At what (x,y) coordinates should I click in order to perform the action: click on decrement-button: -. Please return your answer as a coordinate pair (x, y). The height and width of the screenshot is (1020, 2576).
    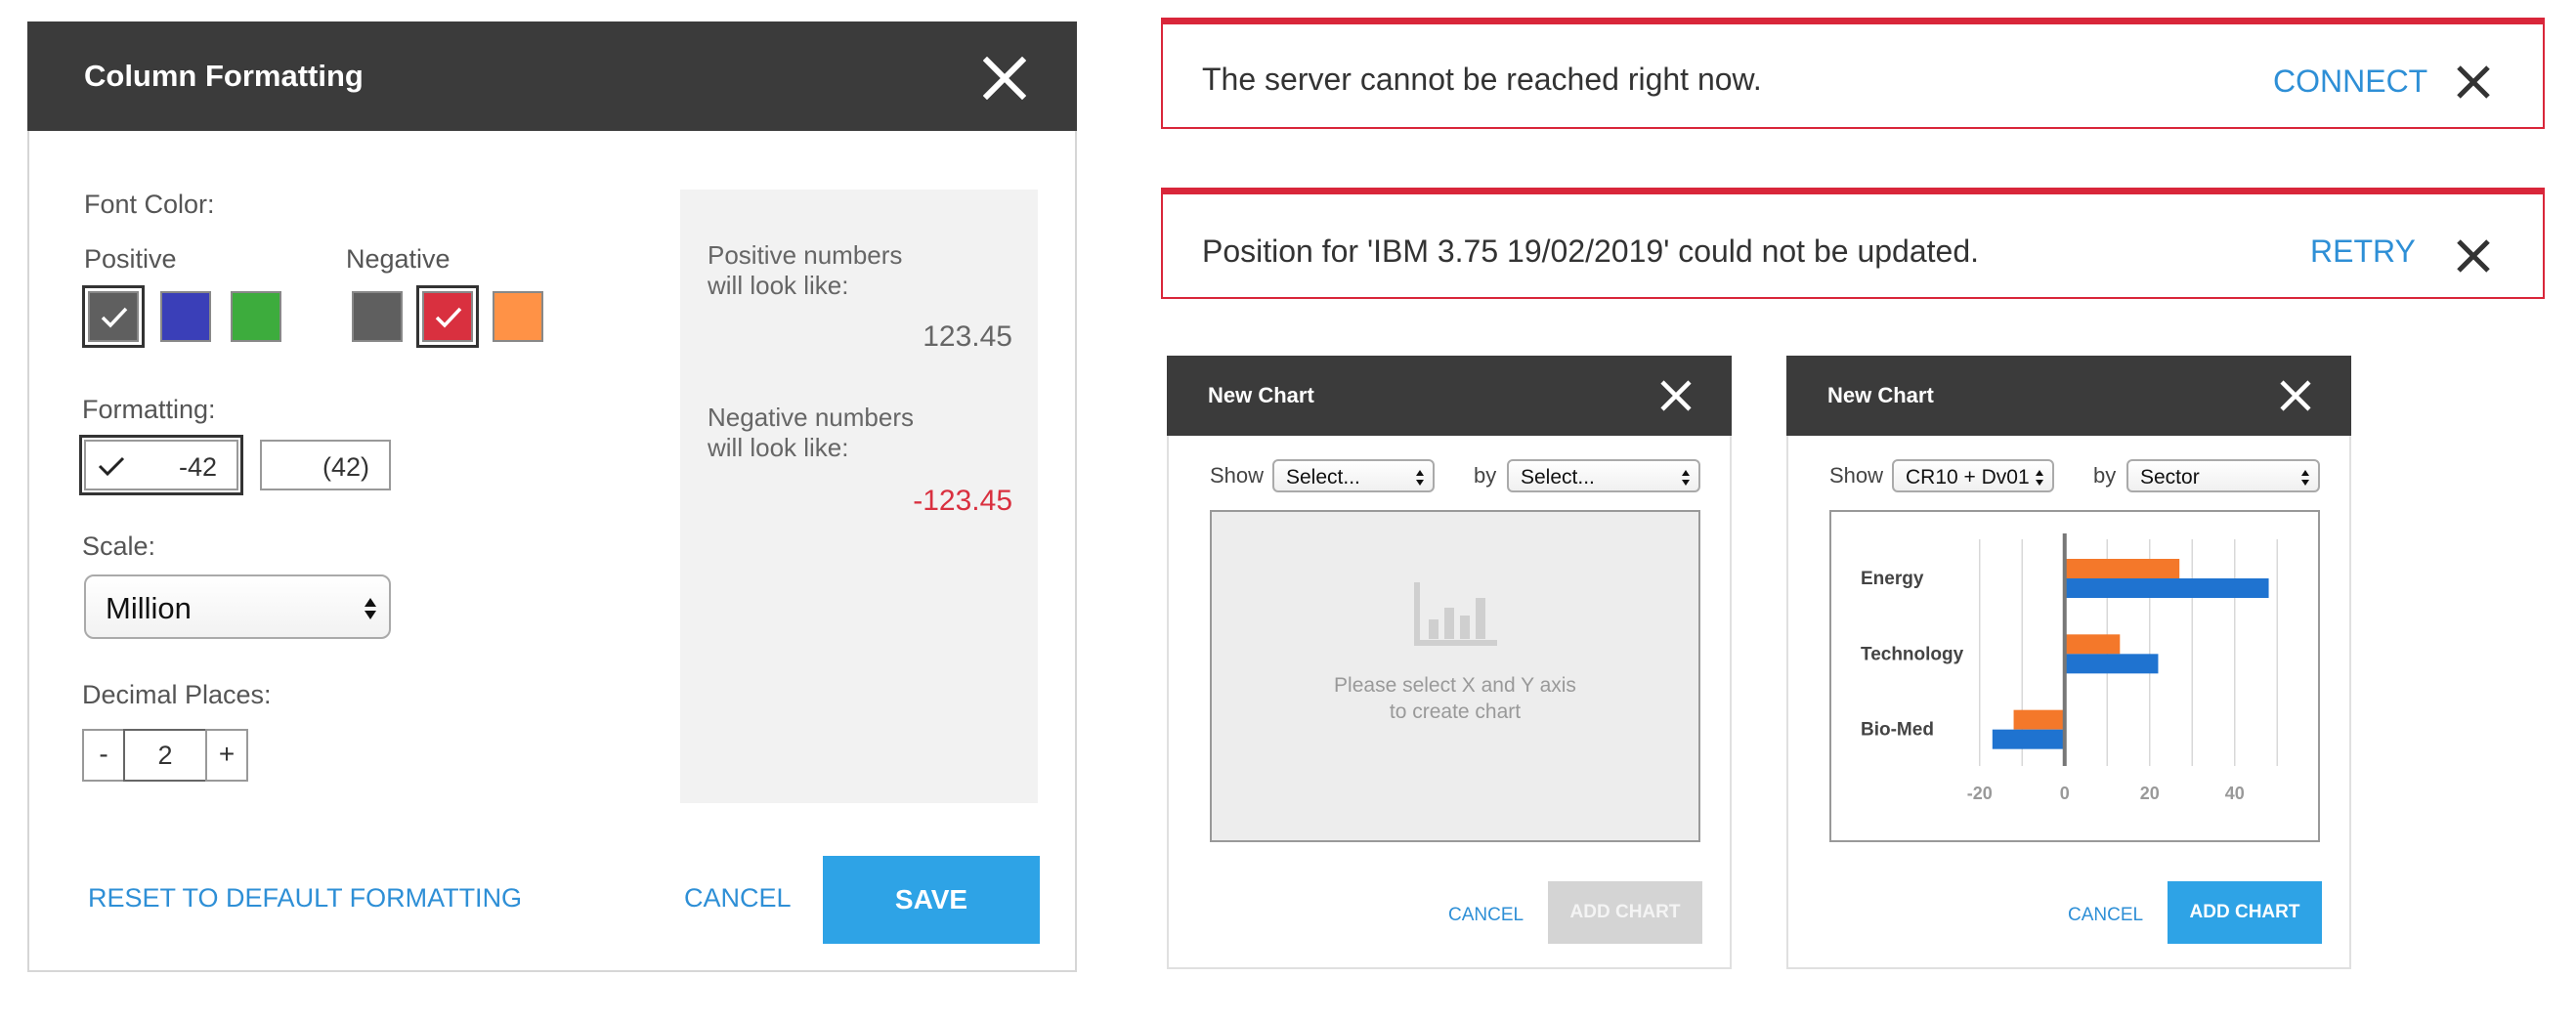
    Looking at the image, I should click on (104, 755).